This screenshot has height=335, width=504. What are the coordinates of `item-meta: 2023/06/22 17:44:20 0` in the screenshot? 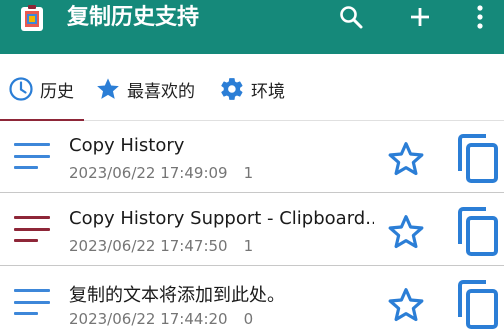 It's located at (161, 319).